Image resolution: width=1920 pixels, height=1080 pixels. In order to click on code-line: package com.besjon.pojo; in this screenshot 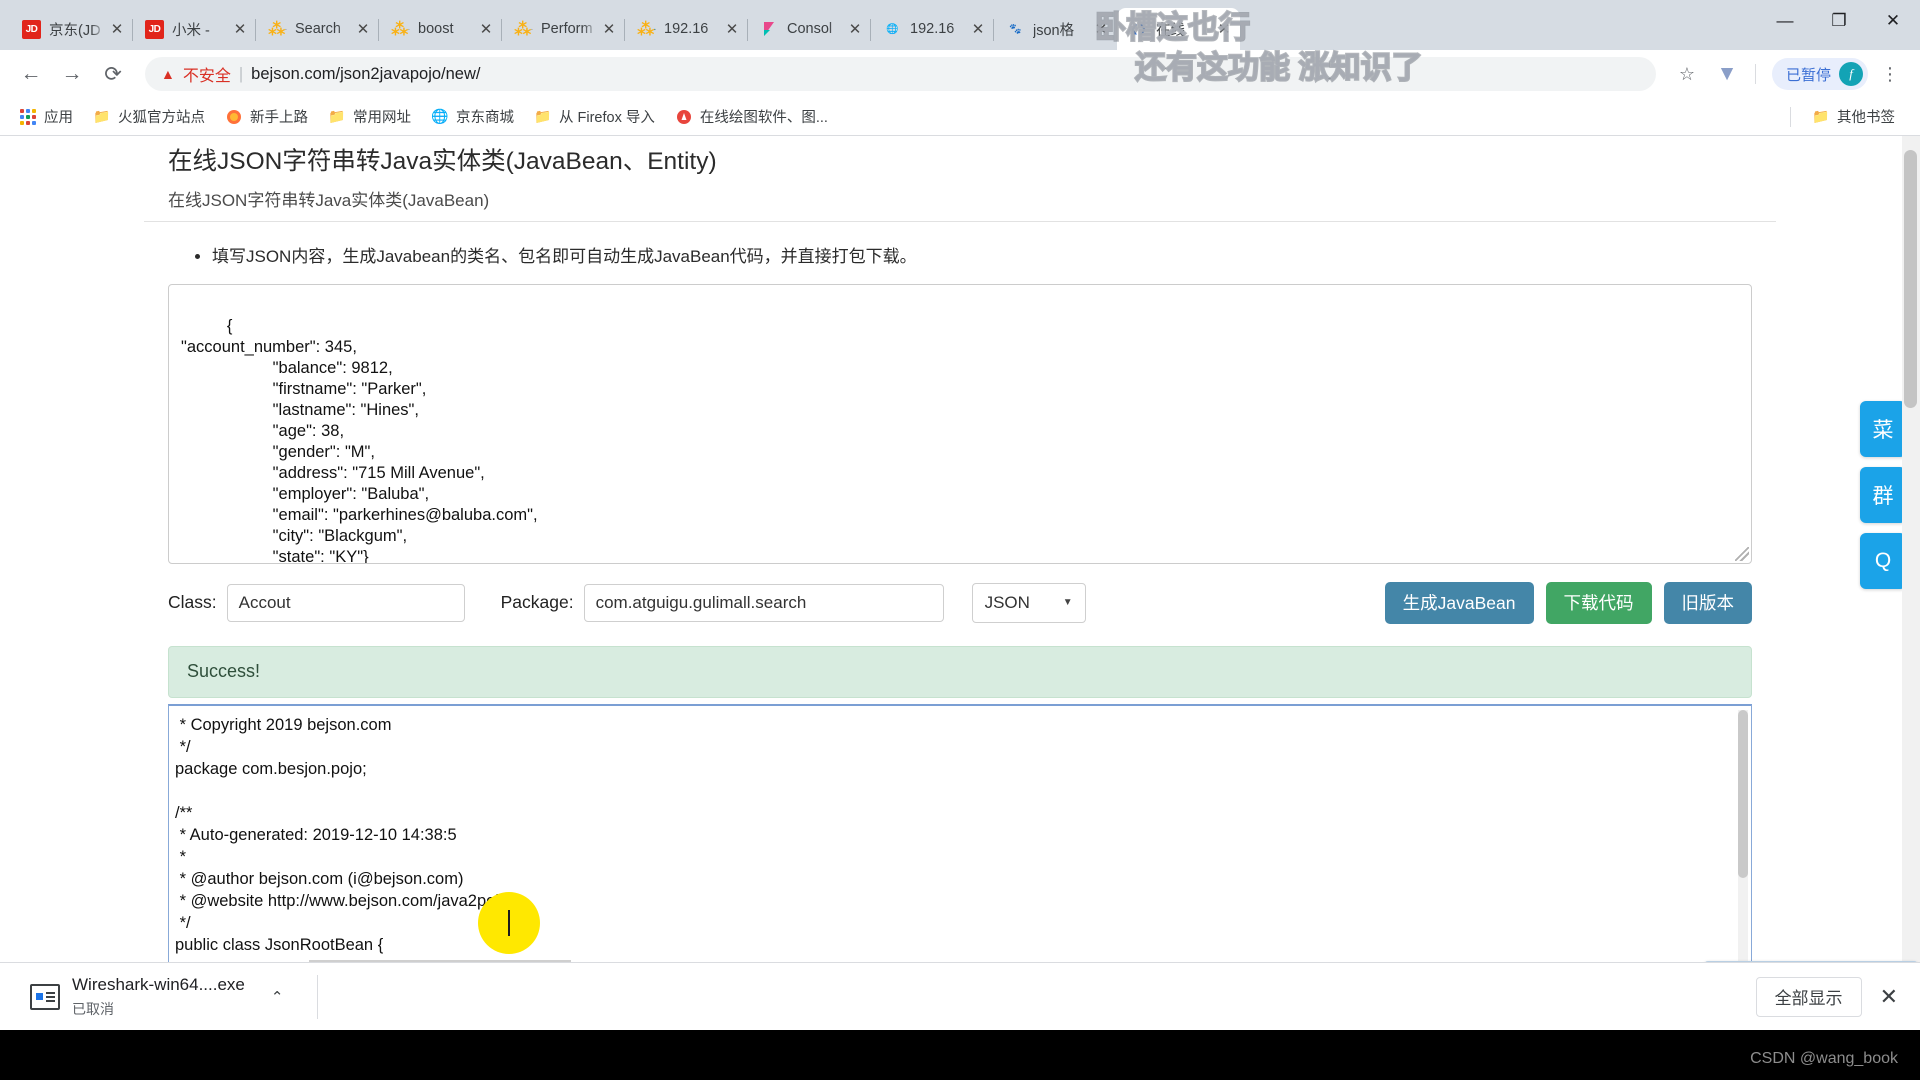, I will do `click(271, 768)`.